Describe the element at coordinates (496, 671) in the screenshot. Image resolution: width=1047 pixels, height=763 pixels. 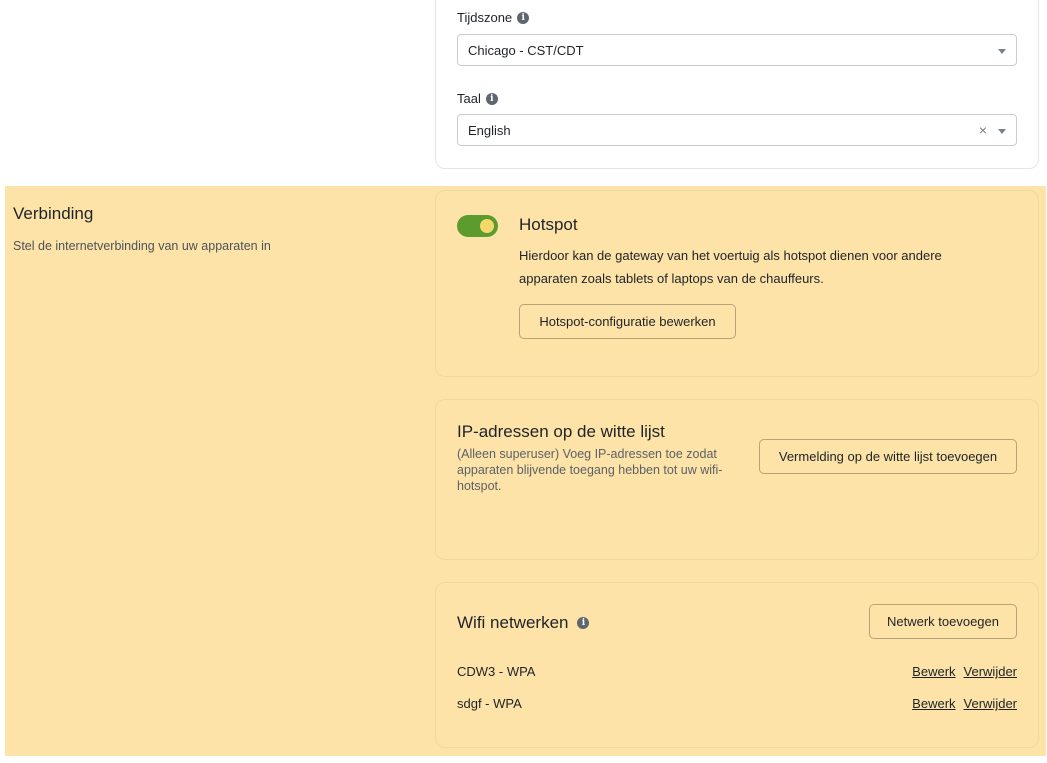
I see `network-name: CDW3 - WPA` at that location.